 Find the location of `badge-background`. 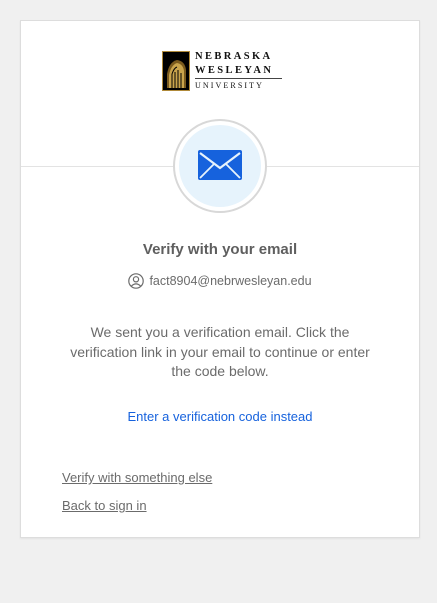

badge-background is located at coordinates (220, 166).